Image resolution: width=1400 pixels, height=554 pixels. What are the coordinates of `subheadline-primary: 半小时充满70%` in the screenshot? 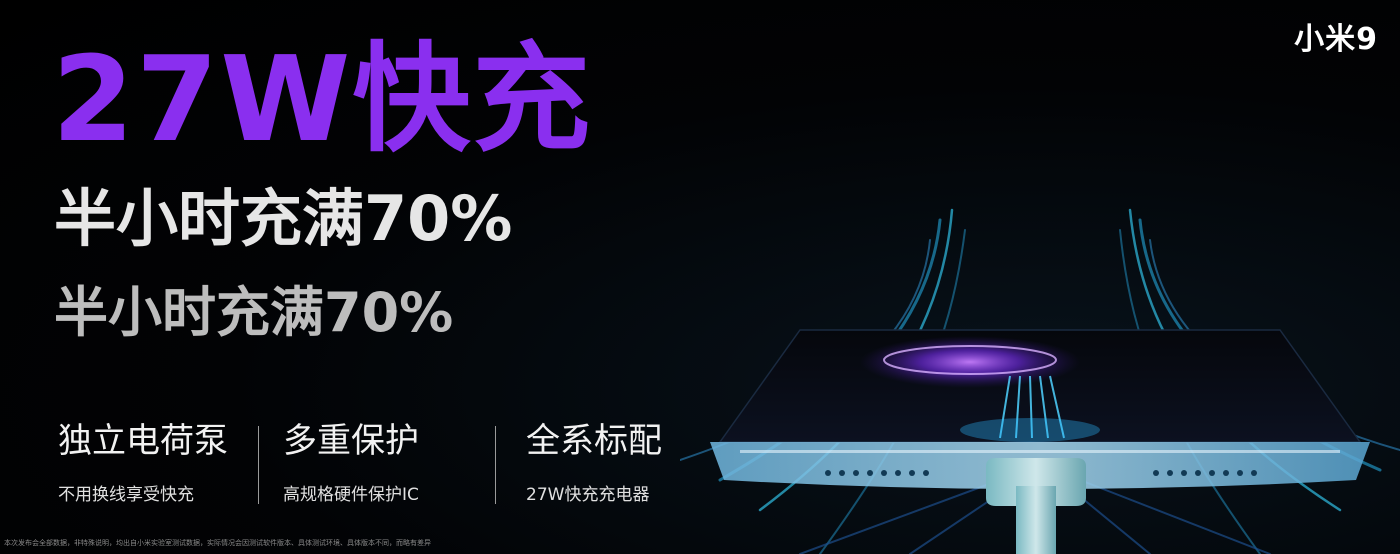 It's located at (283, 218).